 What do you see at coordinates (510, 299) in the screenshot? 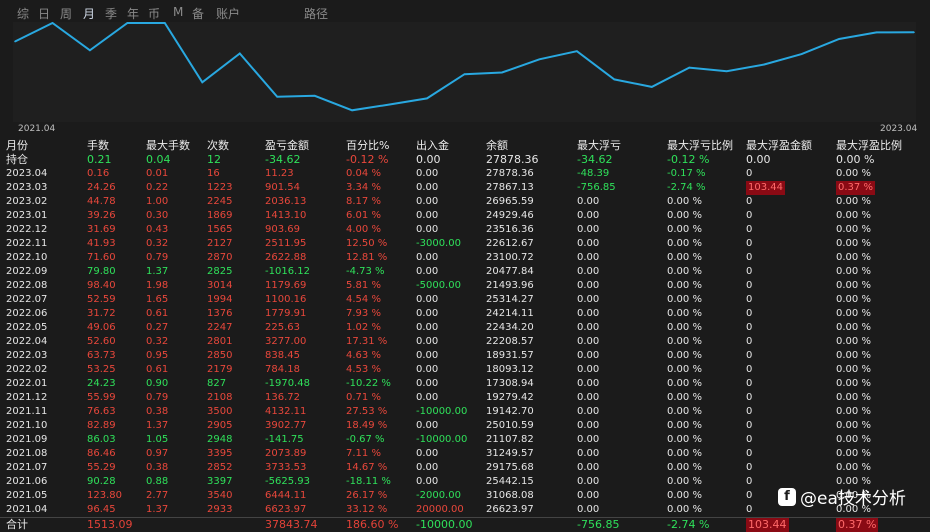
I see `table-cell: 25314.27` at bounding box center [510, 299].